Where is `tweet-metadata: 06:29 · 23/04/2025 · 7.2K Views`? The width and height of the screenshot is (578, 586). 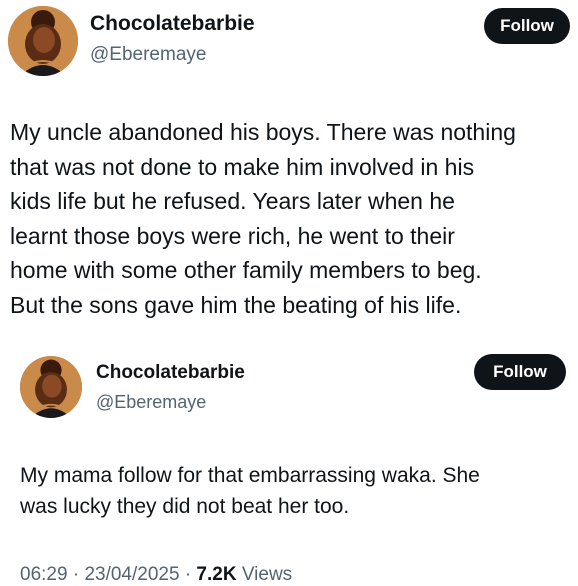
tweet-metadata: 06:29 · 23/04/2025 · 7.2K Views is located at coordinates (156, 575).